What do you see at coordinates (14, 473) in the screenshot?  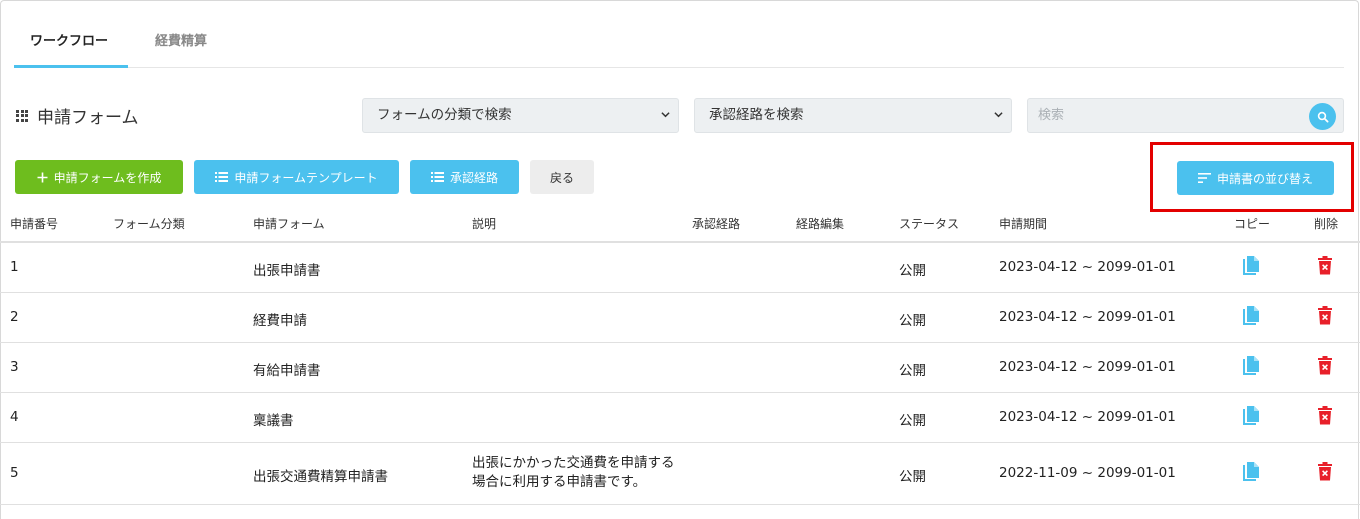 I see `cell-app-number: 5` at bounding box center [14, 473].